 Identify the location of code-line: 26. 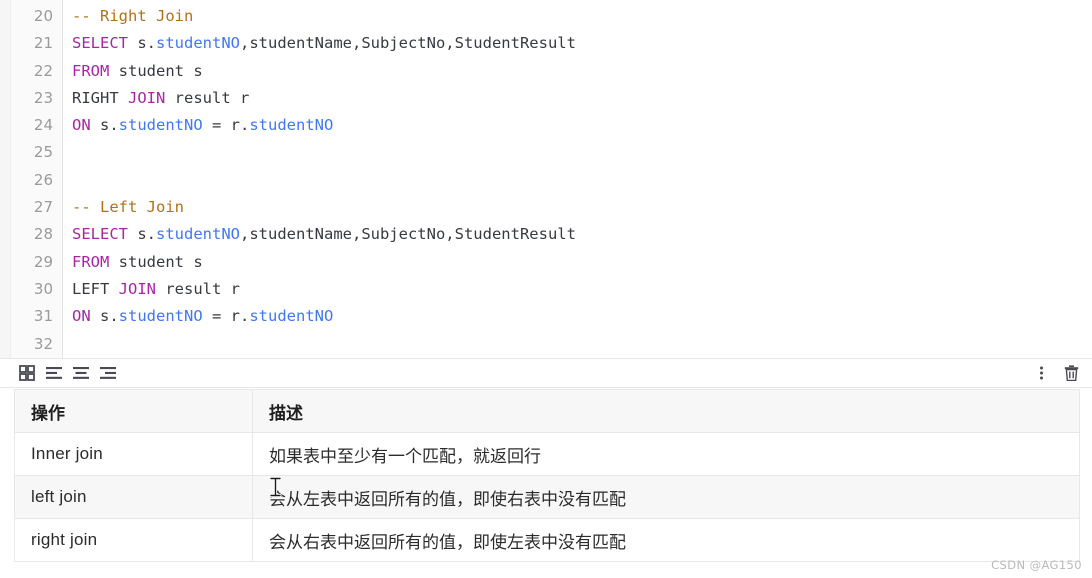
(546, 180).